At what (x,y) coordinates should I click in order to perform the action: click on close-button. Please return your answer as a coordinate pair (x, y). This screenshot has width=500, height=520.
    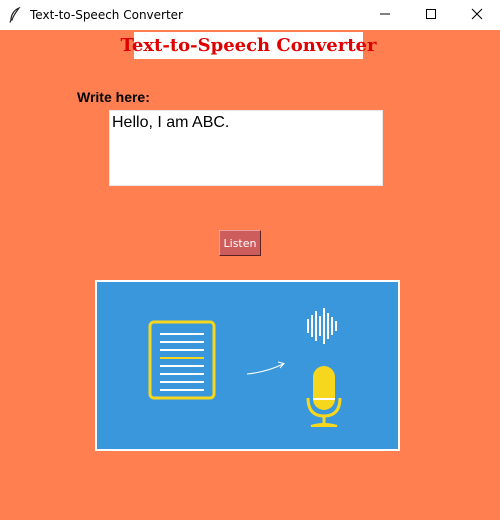
    Looking at the image, I should click on (477, 15).